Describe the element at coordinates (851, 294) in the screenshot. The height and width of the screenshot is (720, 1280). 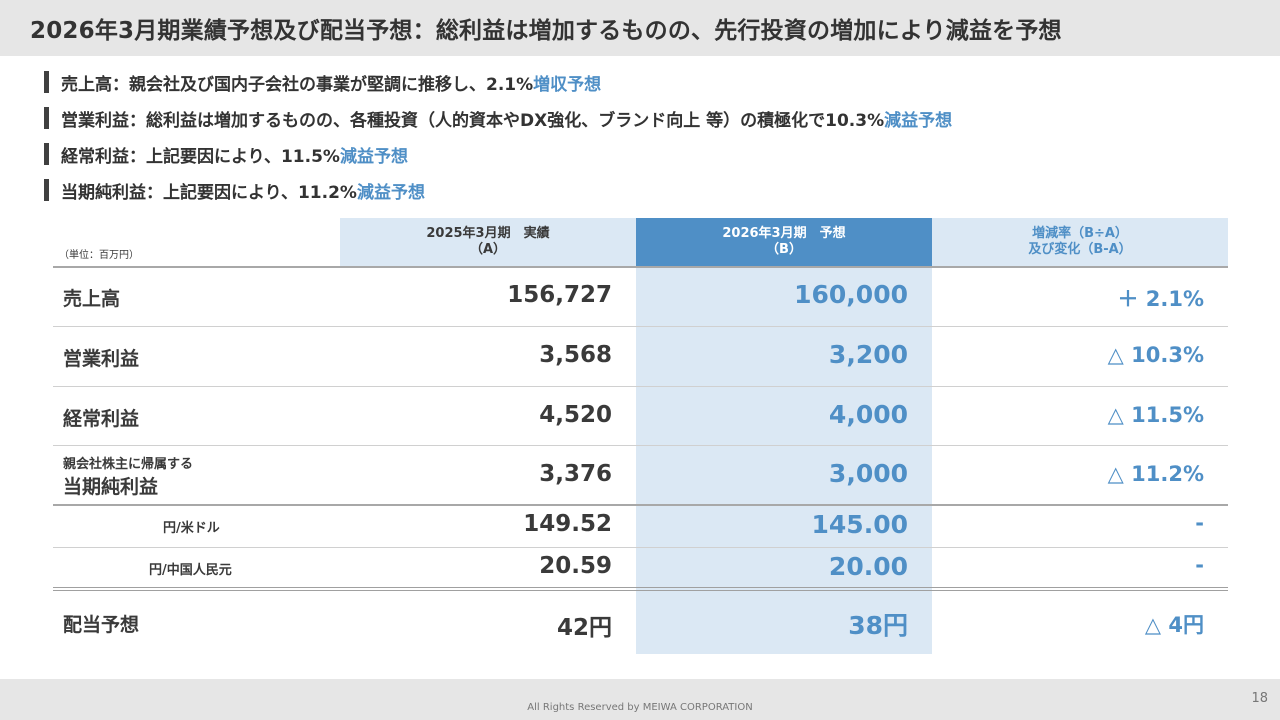
I see `cell-forecast: 160,000` at that location.